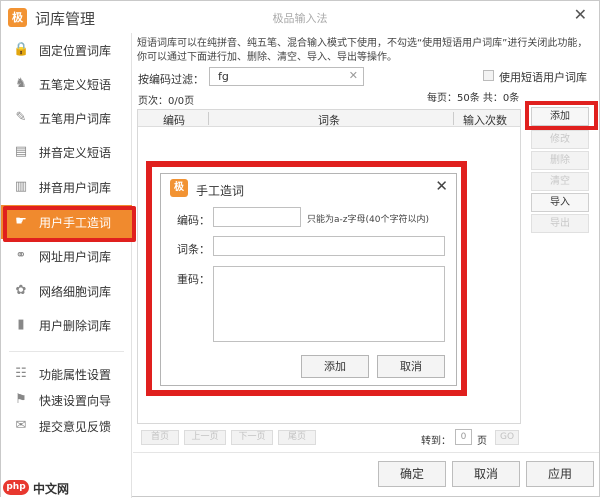 The height and width of the screenshot is (498, 600). I want to click on sidebar-divider, so click(66, 351).